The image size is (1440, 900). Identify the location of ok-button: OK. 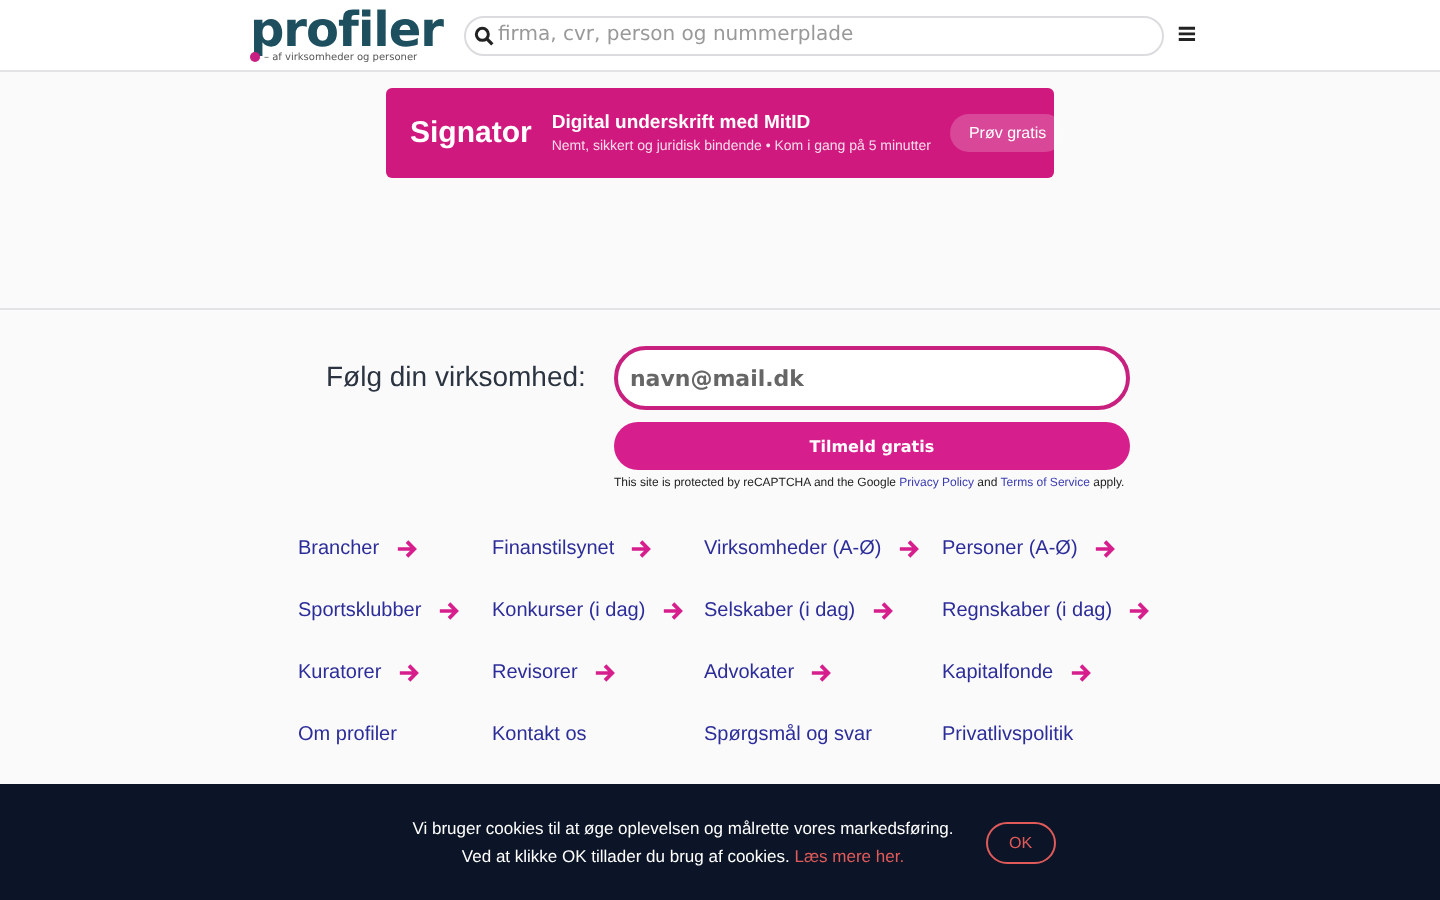
(1020, 842).